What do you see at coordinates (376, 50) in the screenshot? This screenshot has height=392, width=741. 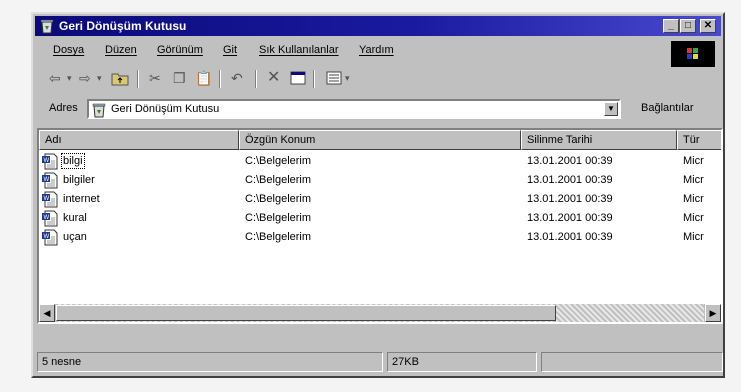 I see `menu-yardim: Yardım` at bounding box center [376, 50].